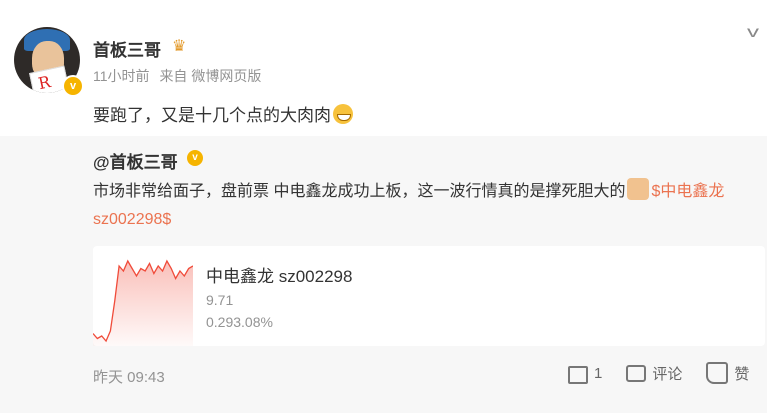  I want to click on stock-price: 9.71, so click(220, 300).